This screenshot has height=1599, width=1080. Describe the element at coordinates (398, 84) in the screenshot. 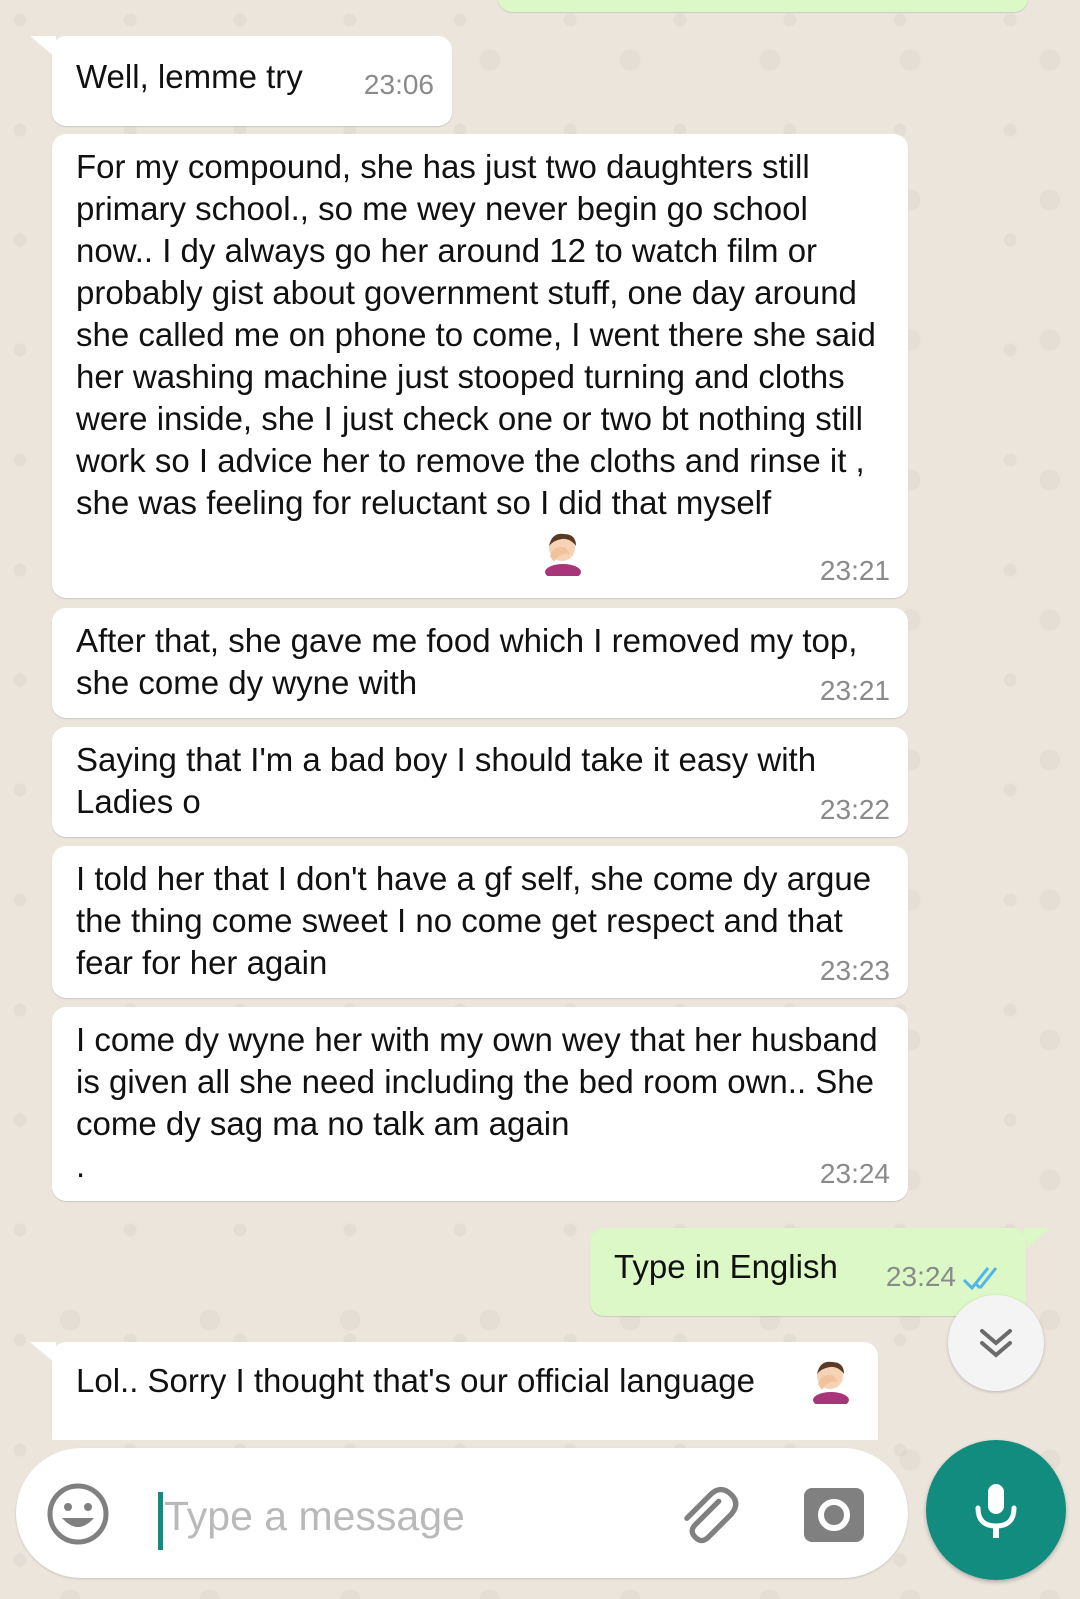

I see `message-time: 23:06` at that location.